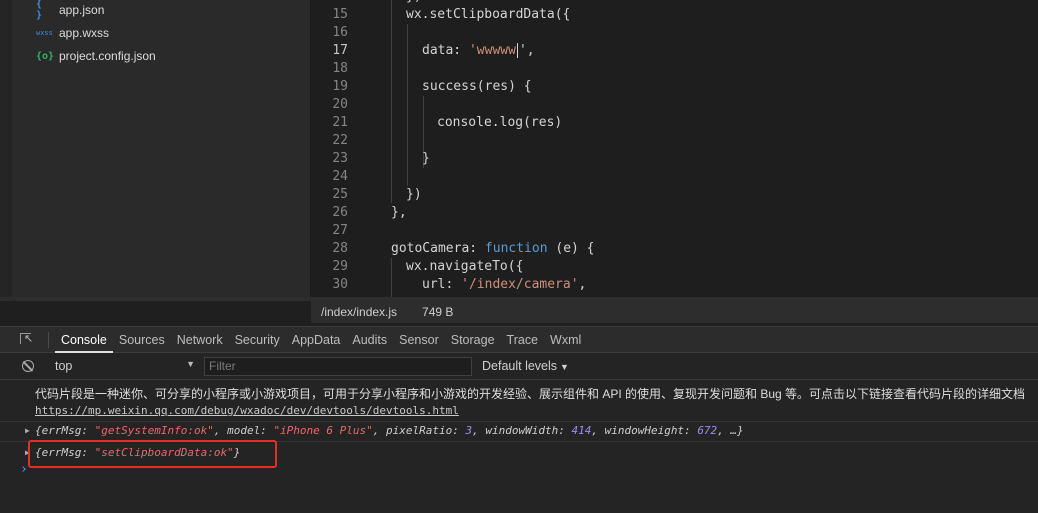  Describe the element at coordinates (504, 284) in the screenshot. I see `code-line-30: url: '/index/camera',` at that location.